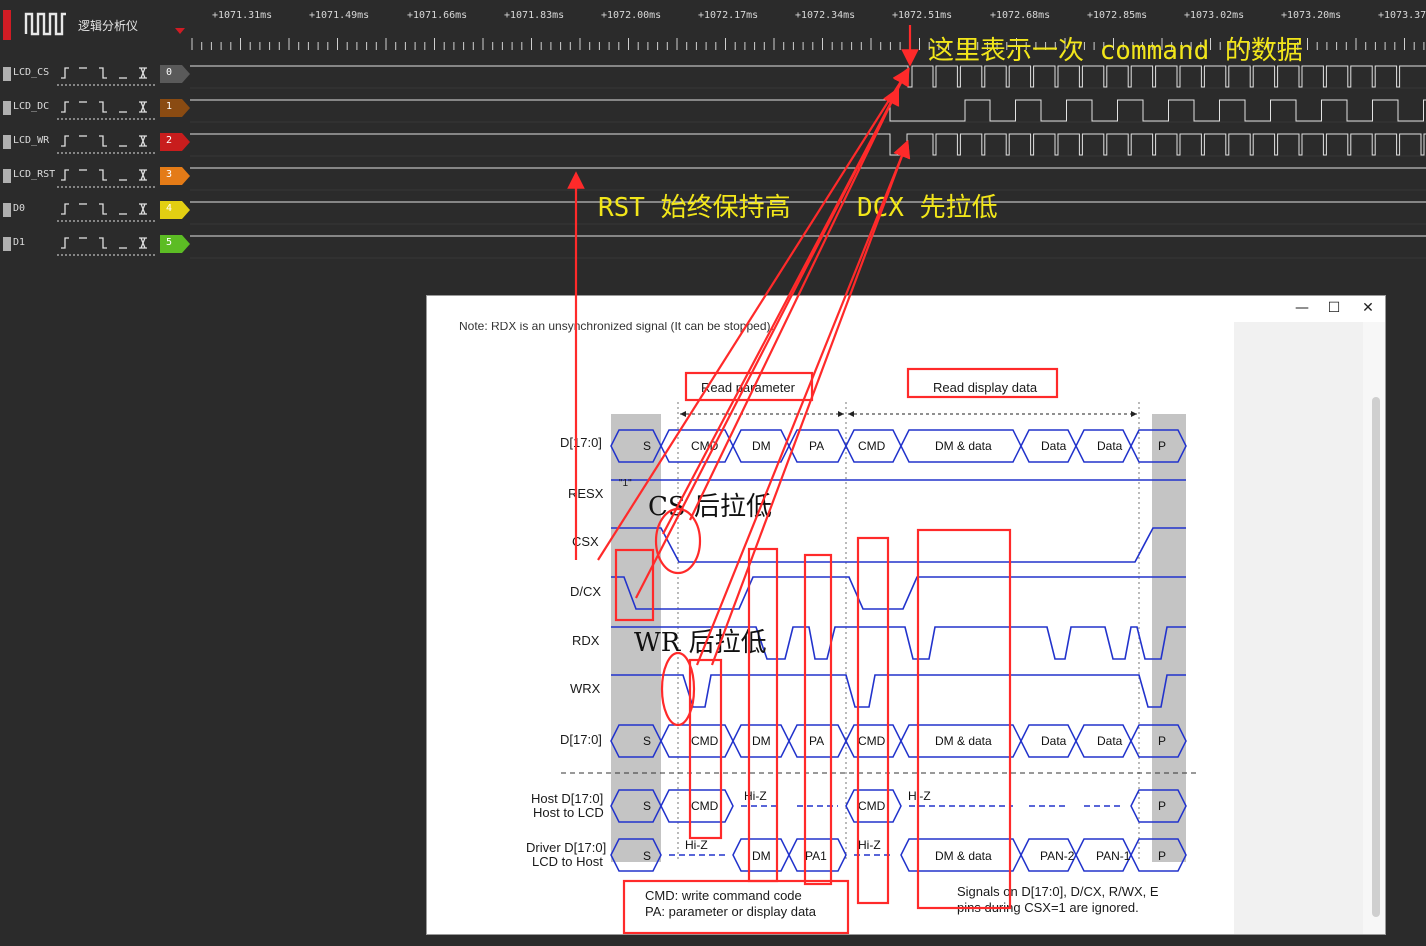 Image resolution: width=1426 pixels, height=946 pixels. I want to click on close-button: ✕, so click(1368, 308).